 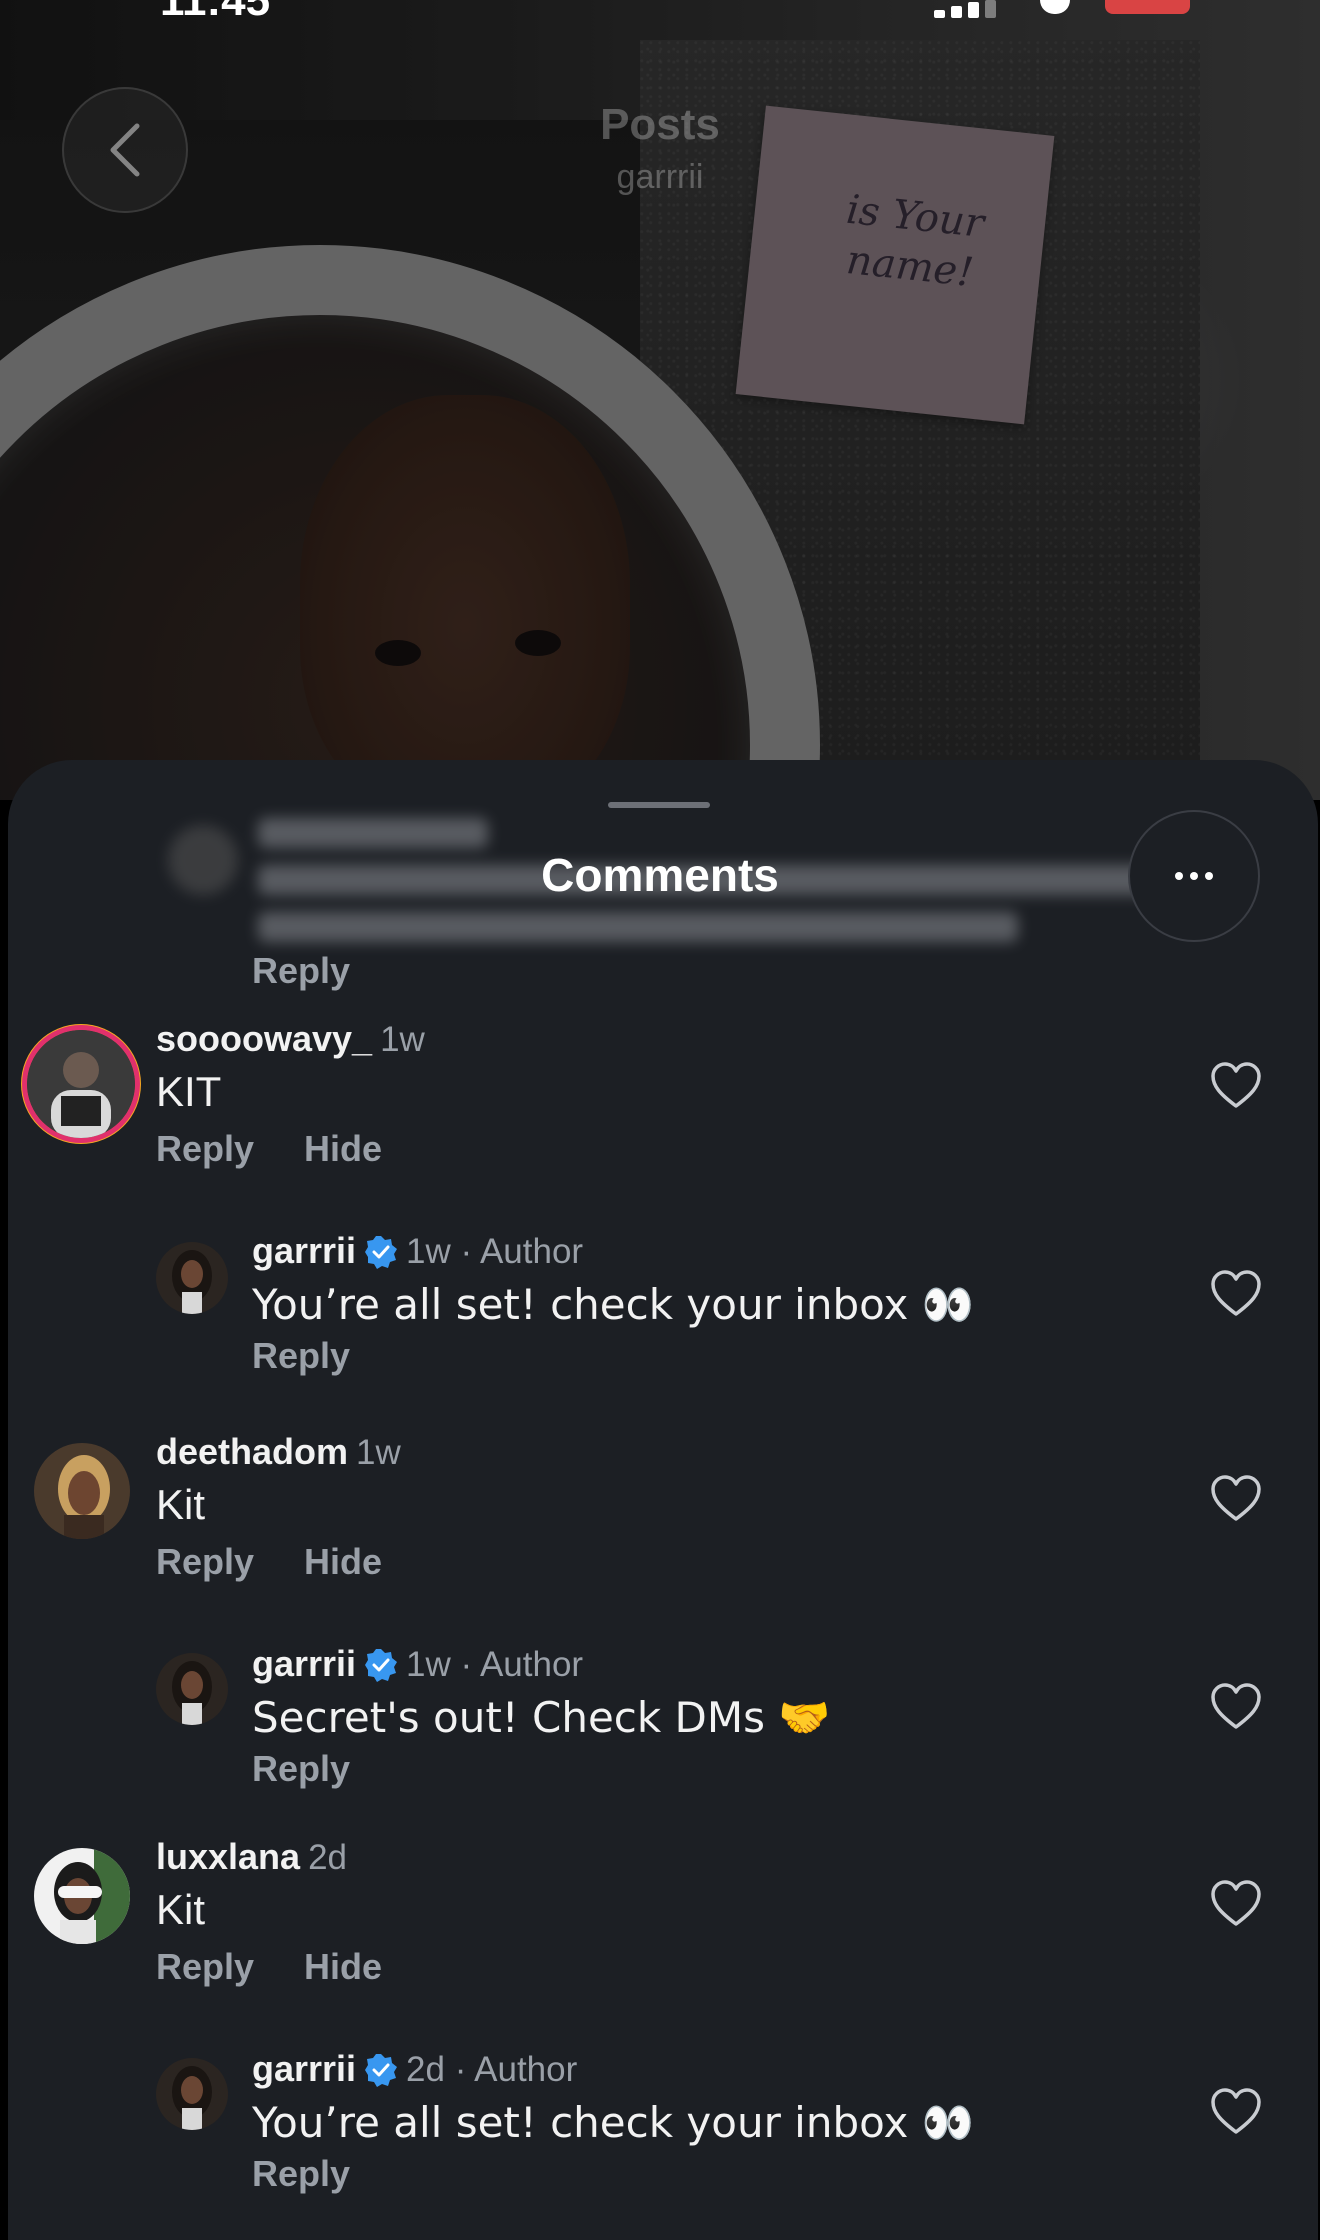 What do you see at coordinates (328, 1857) in the screenshot?
I see `comment-time: 2d` at bounding box center [328, 1857].